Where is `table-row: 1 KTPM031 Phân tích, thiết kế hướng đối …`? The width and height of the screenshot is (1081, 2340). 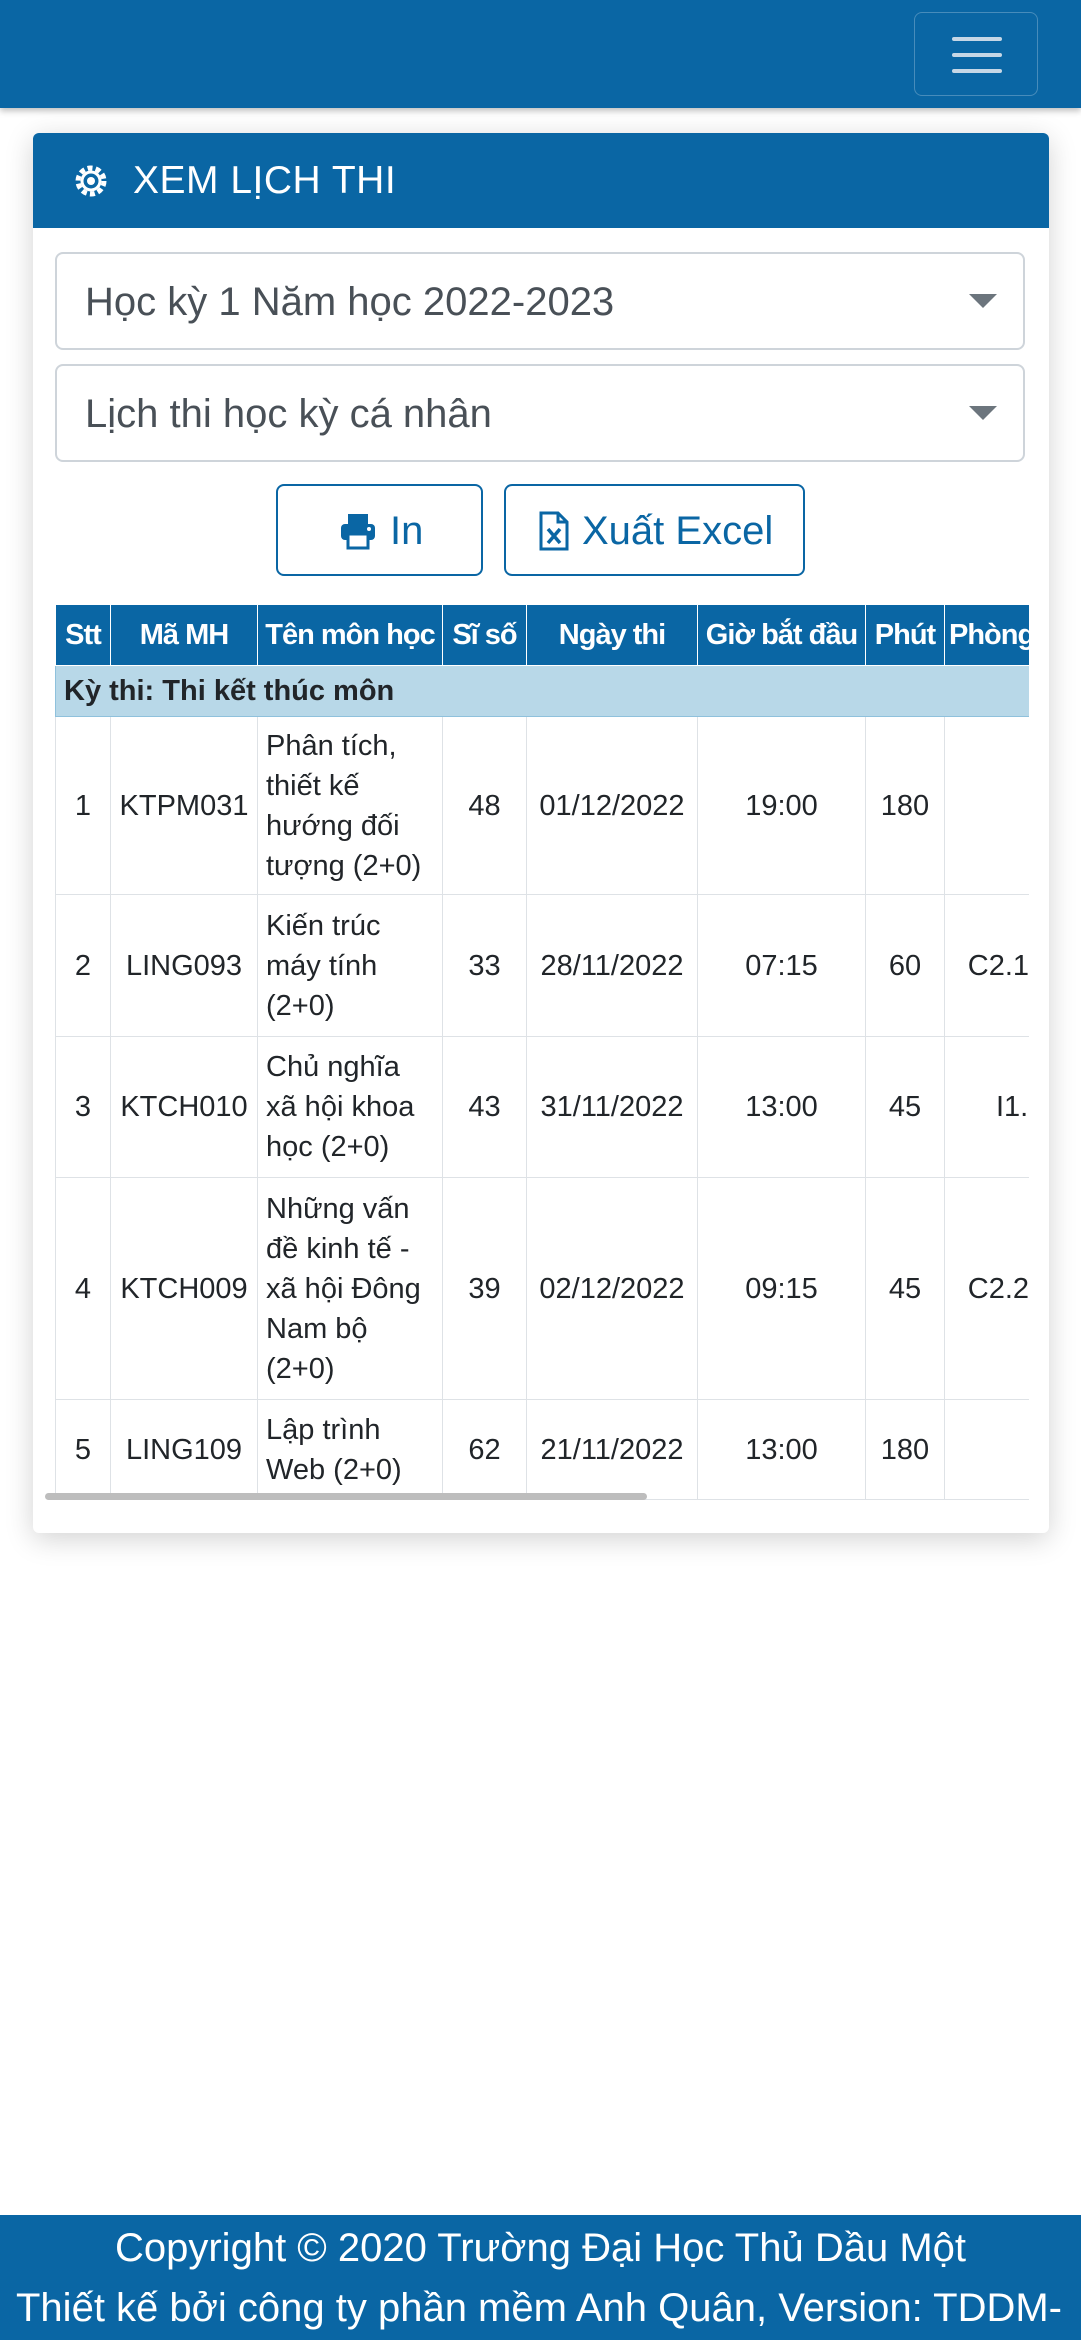 table-row: 1 KTPM031 Phân tích, thiết kế hướng đối … is located at coordinates (542, 805).